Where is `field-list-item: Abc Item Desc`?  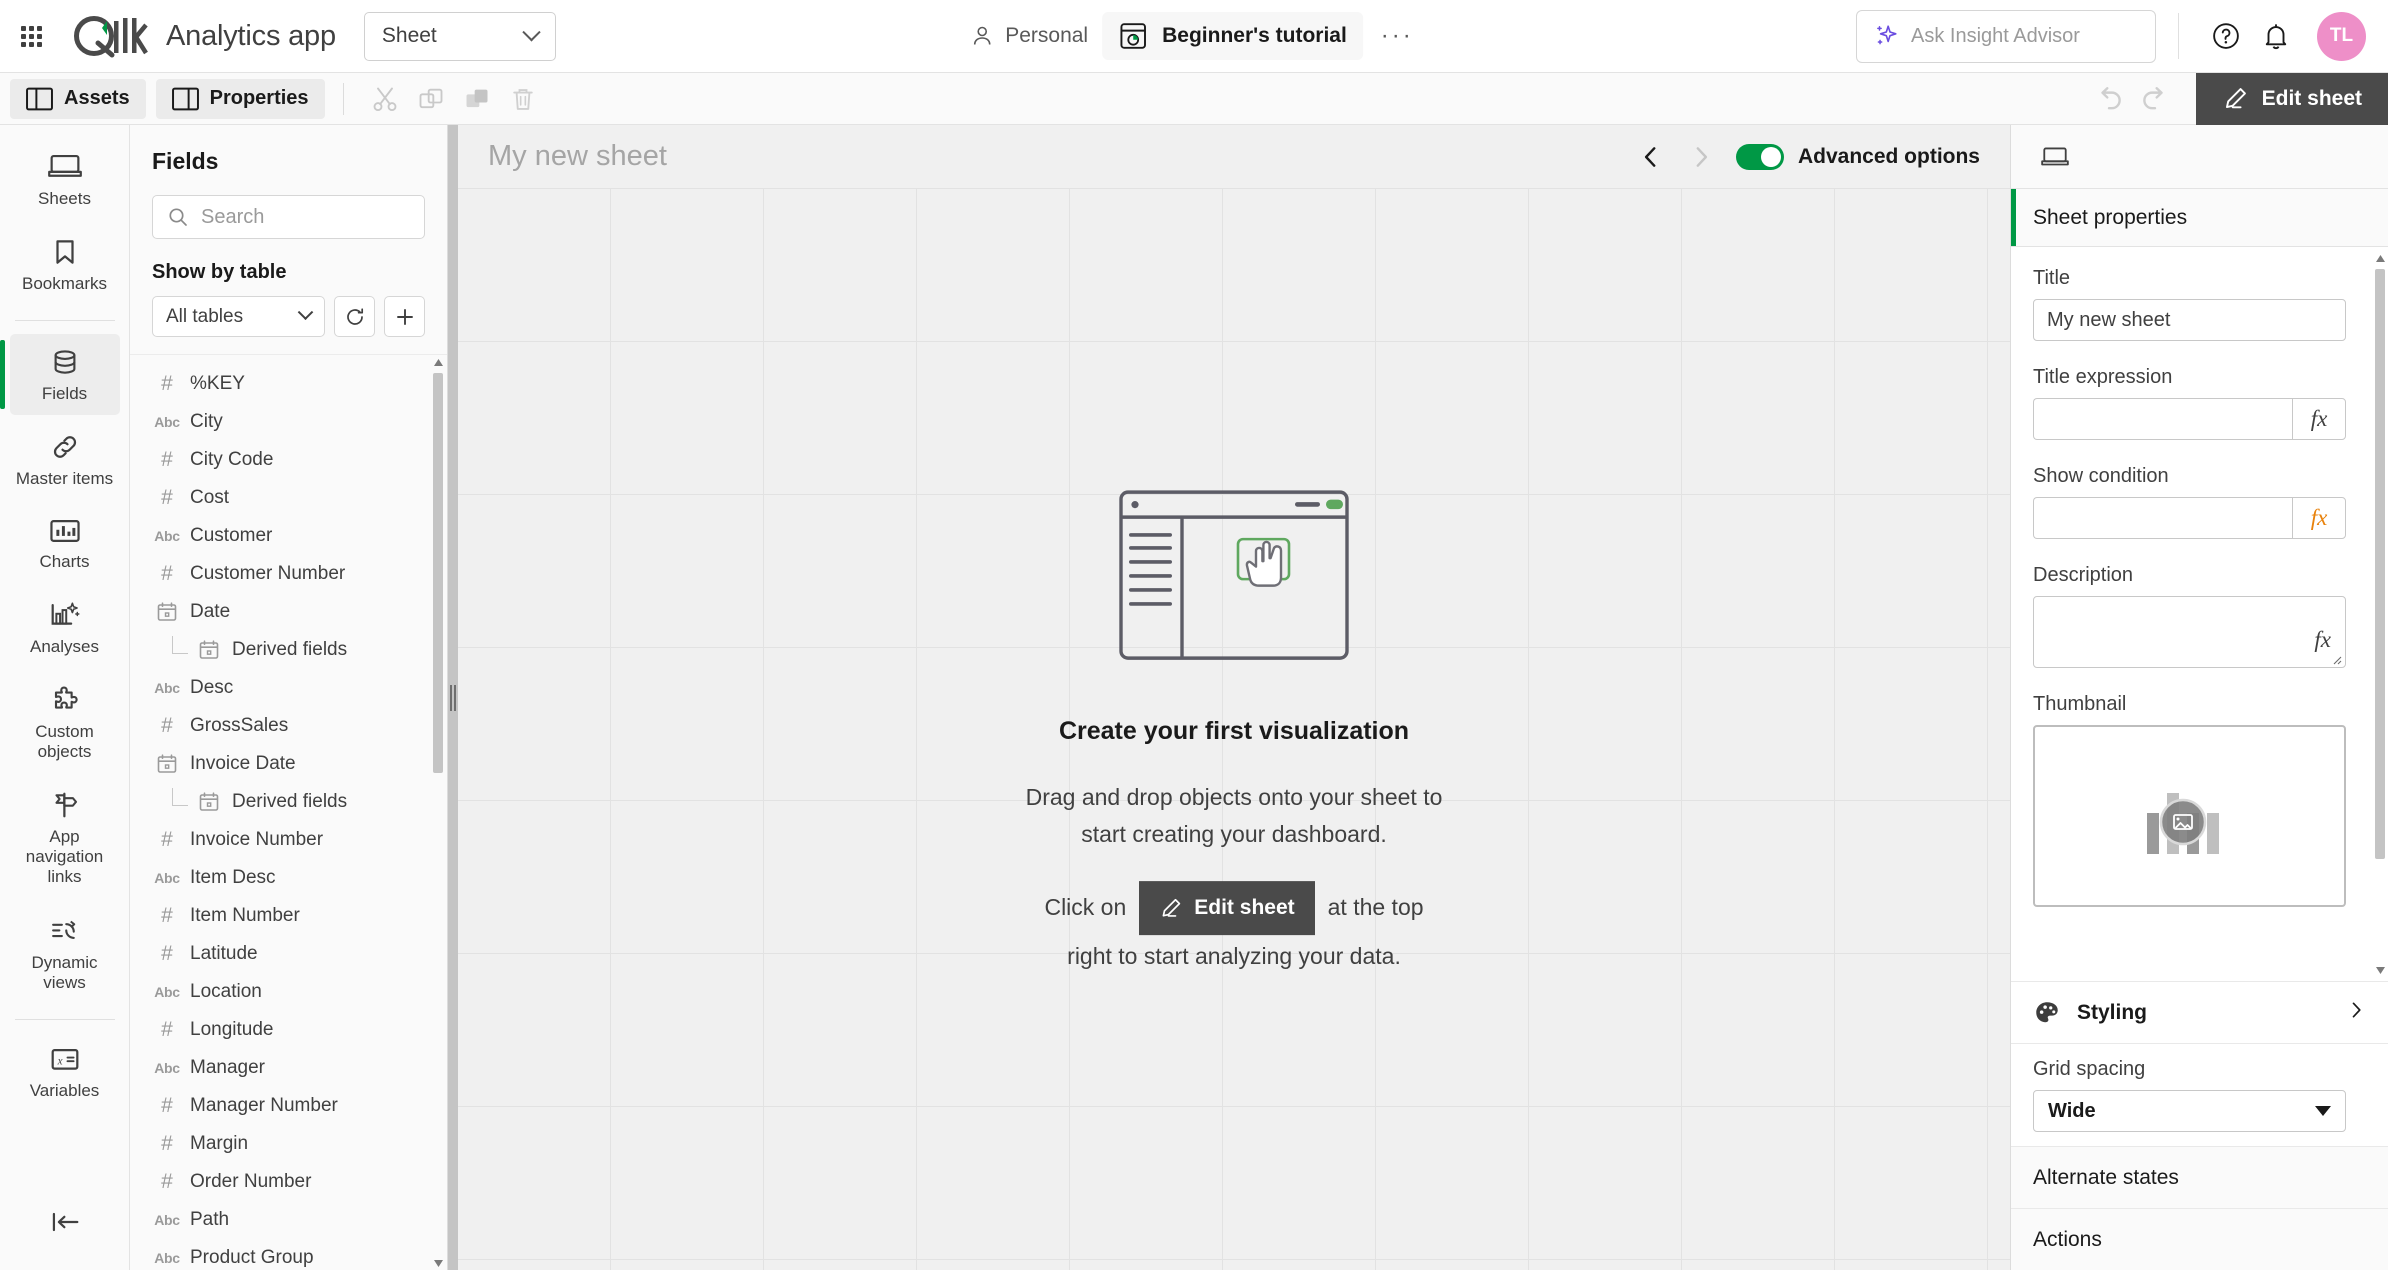
field-list-item: Abc Item Desc is located at coordinates (288, 878).